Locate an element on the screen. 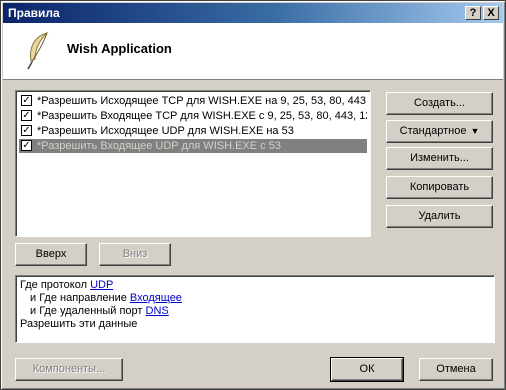 The image size is (506, 390). triangle-down-icon: ▼ is located at coordinates (475, 131).